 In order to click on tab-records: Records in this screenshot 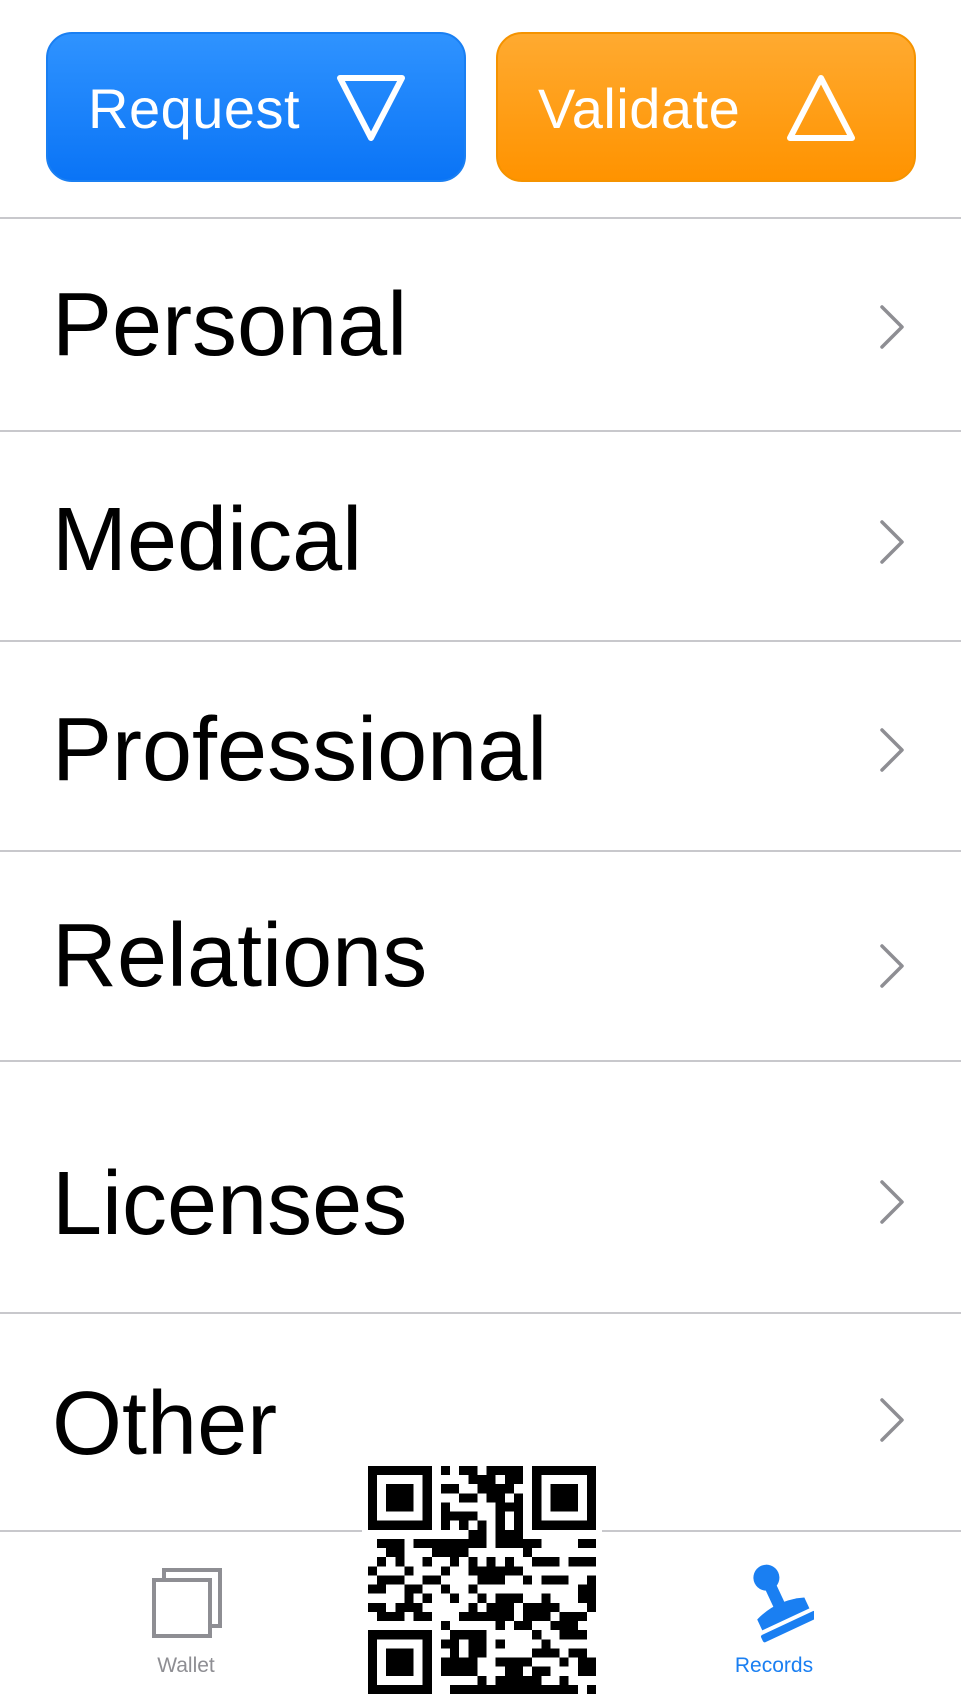, I will do `click(774, 1617)`.